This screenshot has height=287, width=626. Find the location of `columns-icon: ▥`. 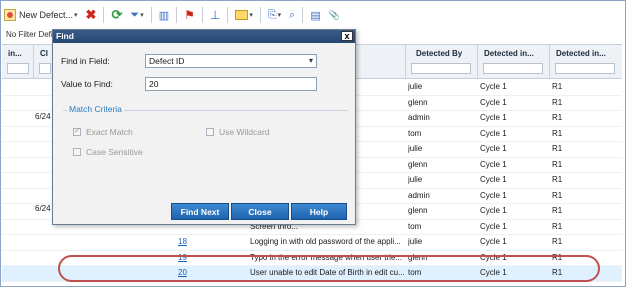

columns-icon: ▥ is located at coordinates (164, 15).